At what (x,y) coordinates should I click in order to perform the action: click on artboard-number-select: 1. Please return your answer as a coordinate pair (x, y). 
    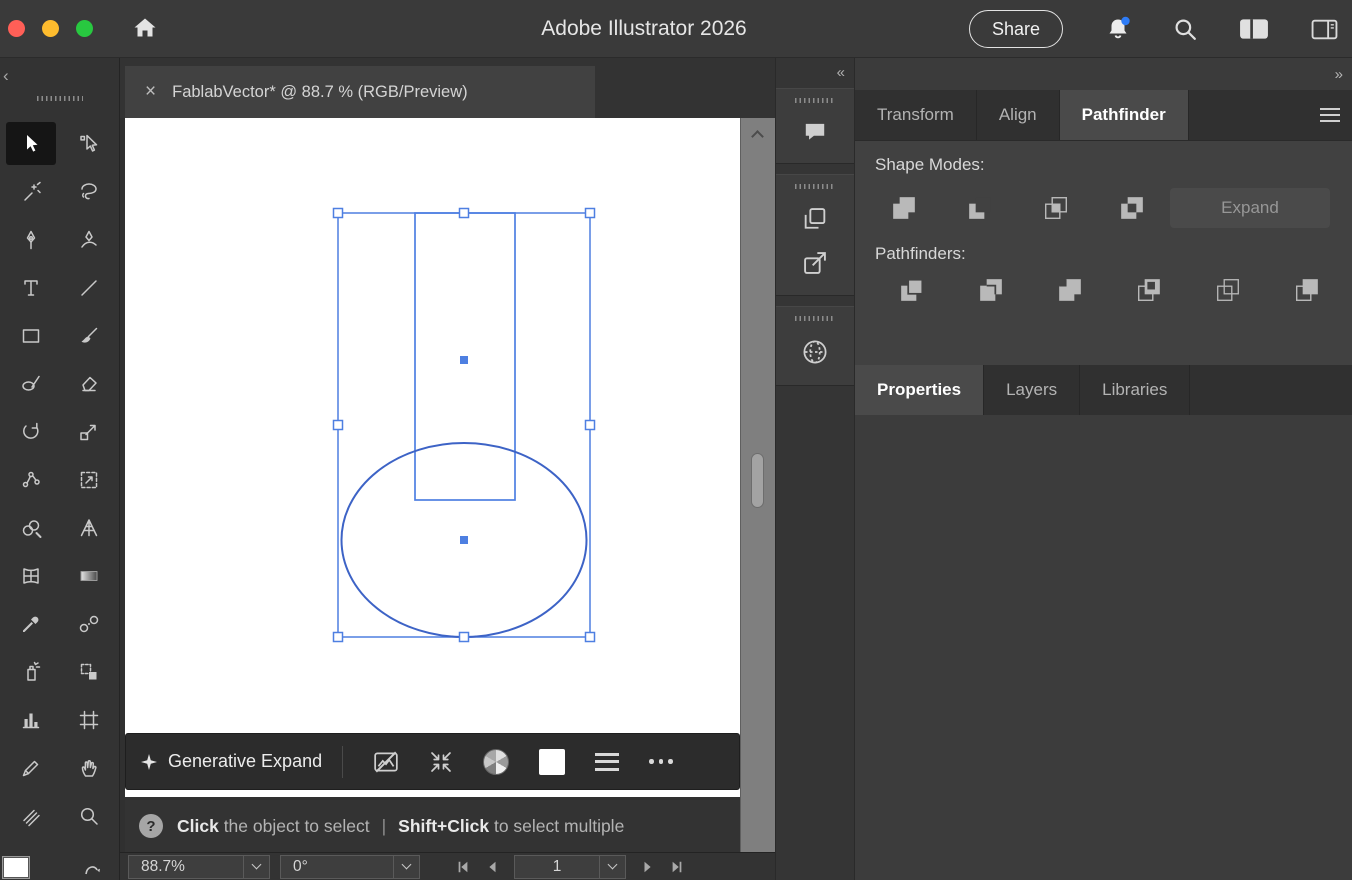
    Looking at the image, I should click on (570, 866).